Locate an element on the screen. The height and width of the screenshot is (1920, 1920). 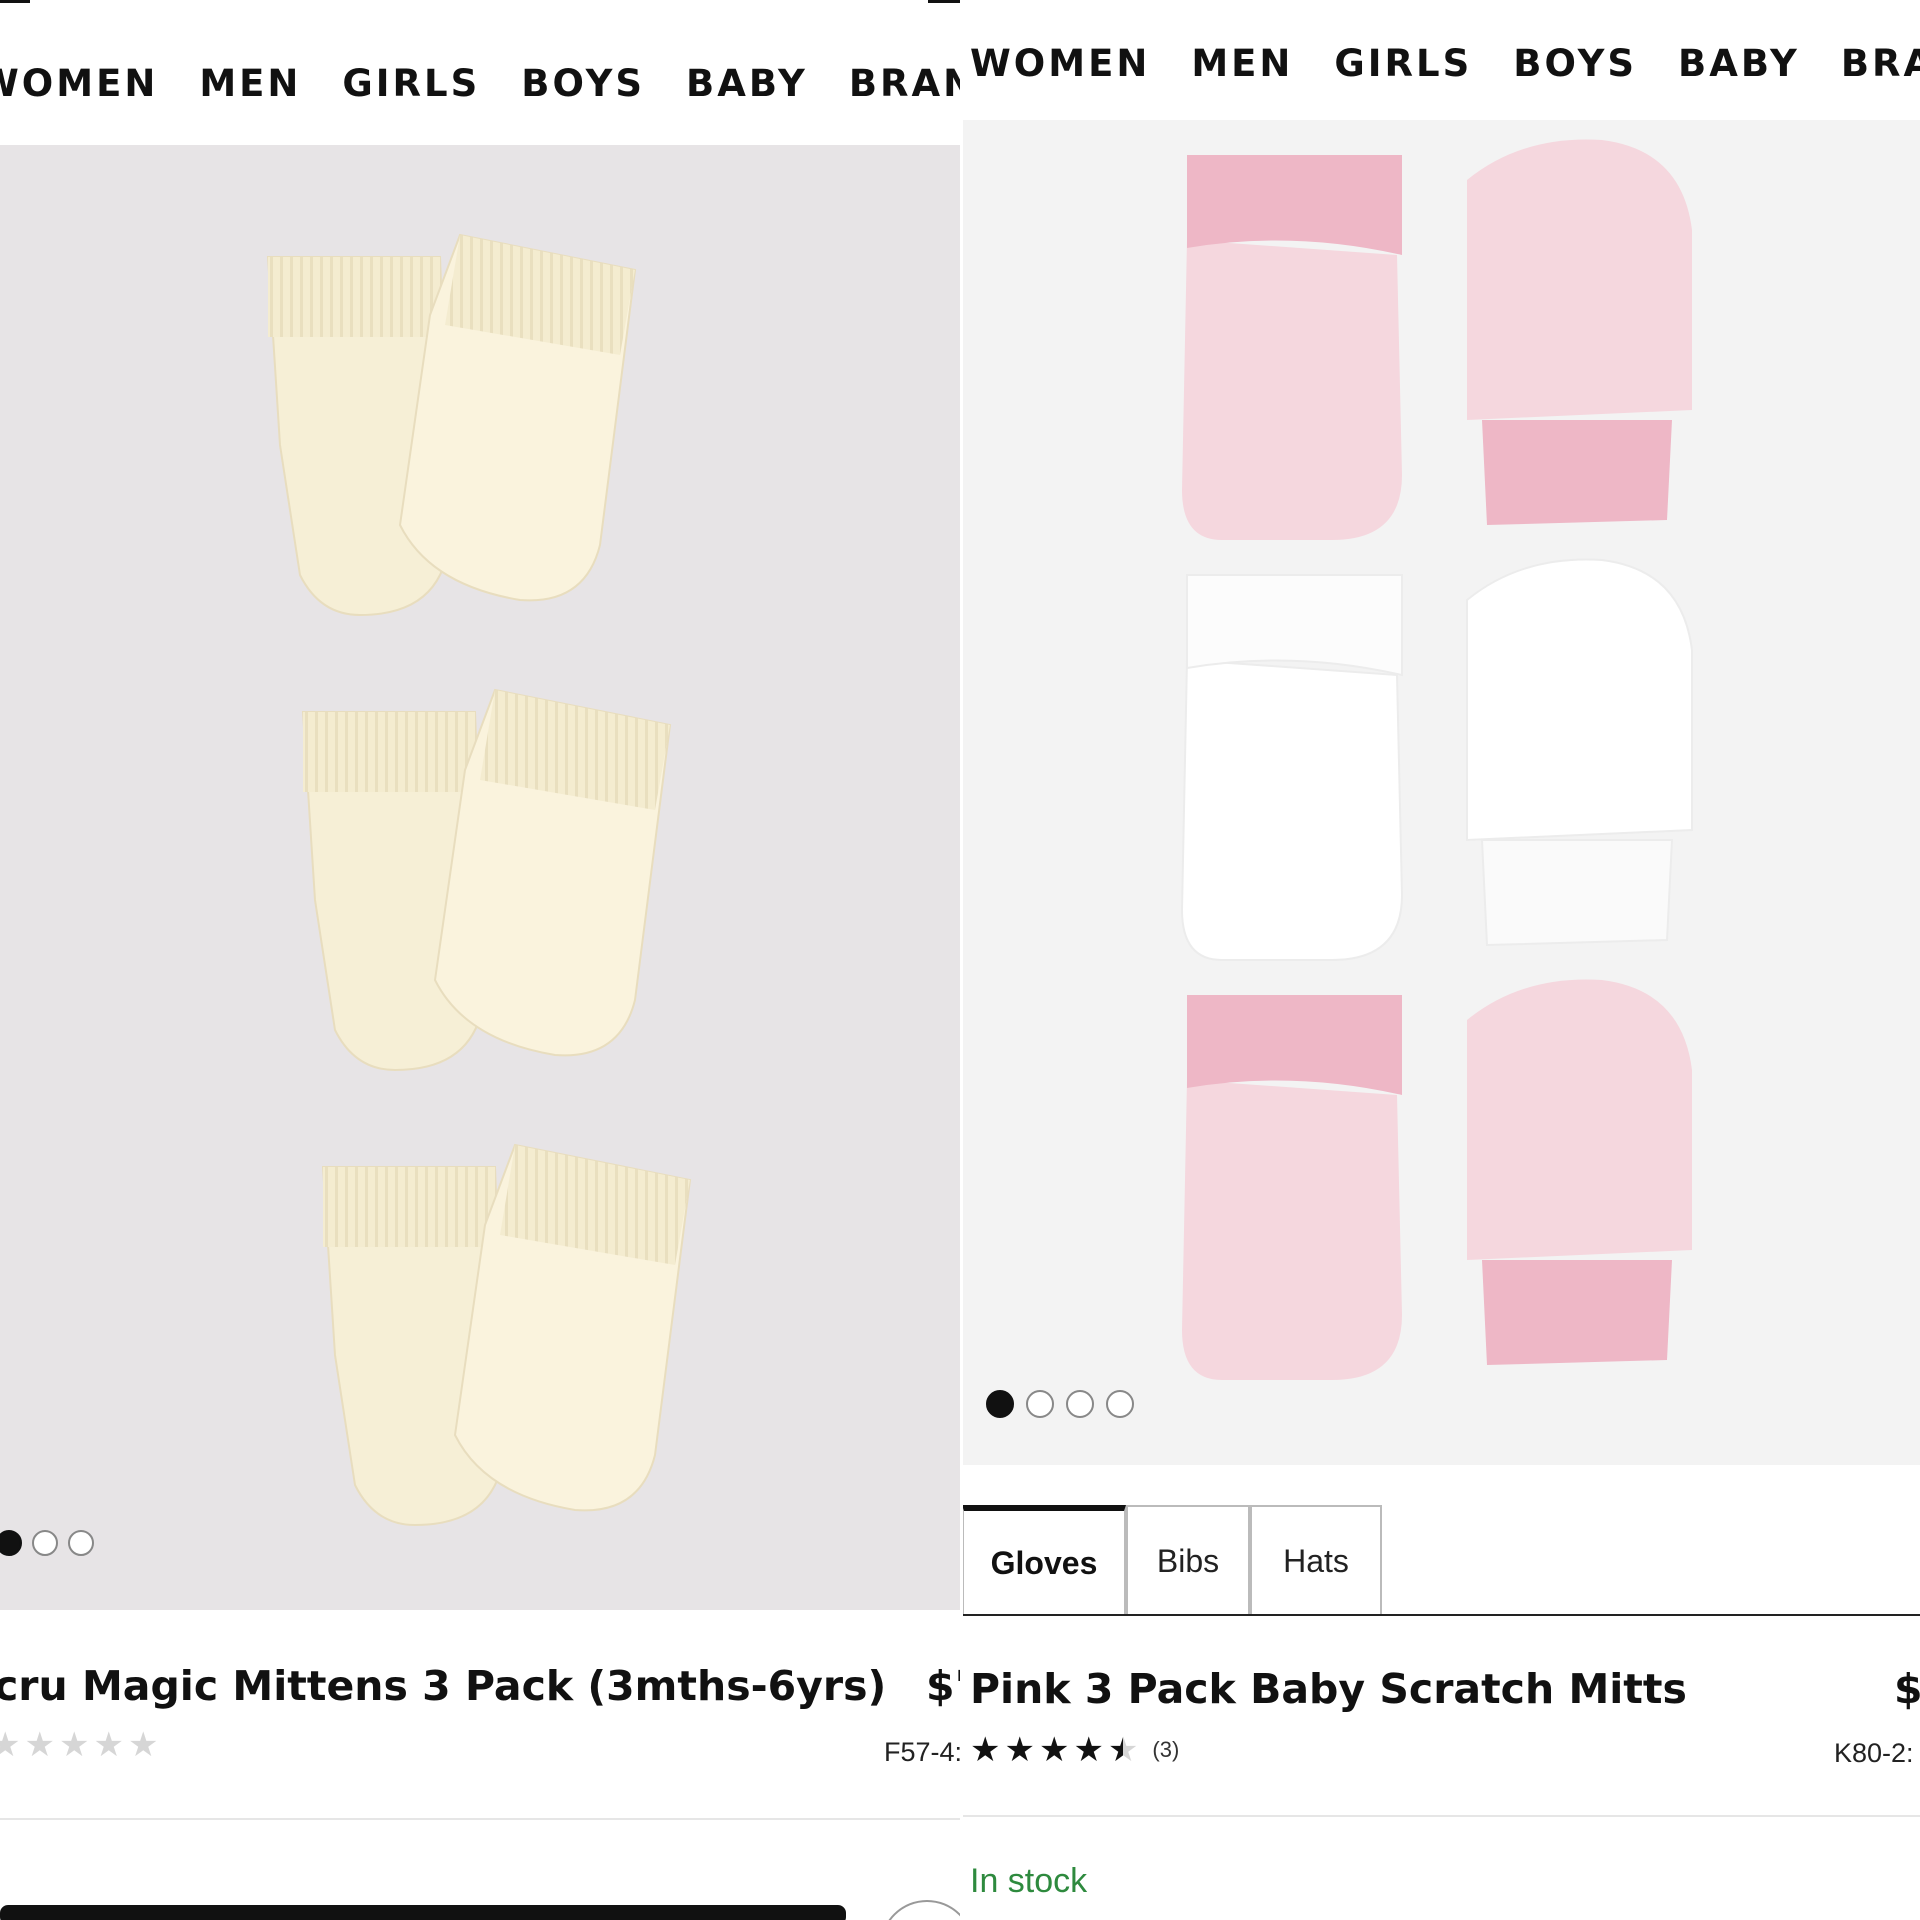
product-title: Pink 3 Pack Baby Scratch Mitts is located at coordinates (1328, 1689).